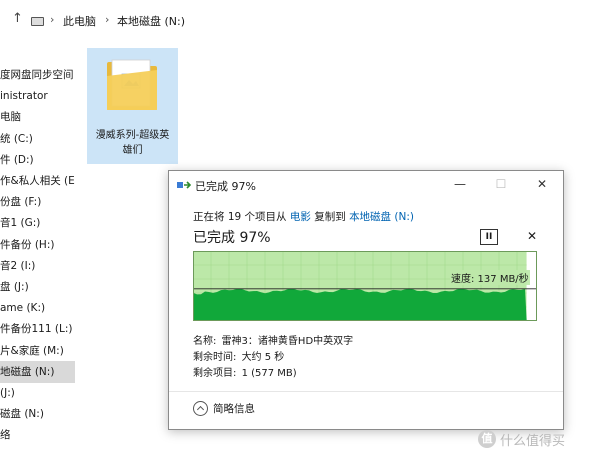 Image resolution: width=600 pixels, height=456 pixels. What do you see at coordinates (490, 277) in the screenshot?
I see `speed-label: 速度: 137 MB/秒` at bounding box center [490, 277].